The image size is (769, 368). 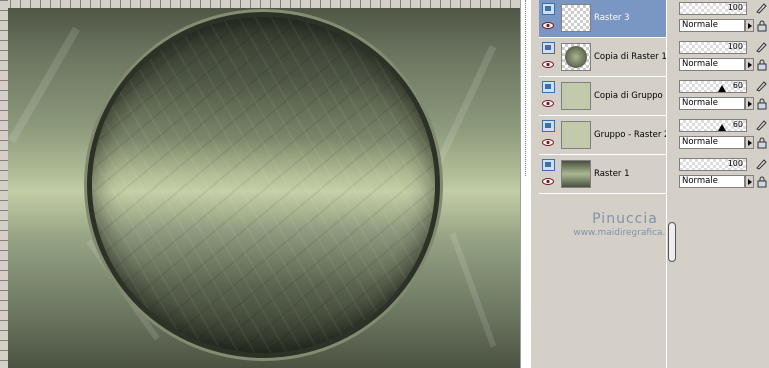 What do you see at coordinates (630, 135) in the screenshot?
I see `layer-name: Gruppo - Raster 2` at bounding box center [630, 135].